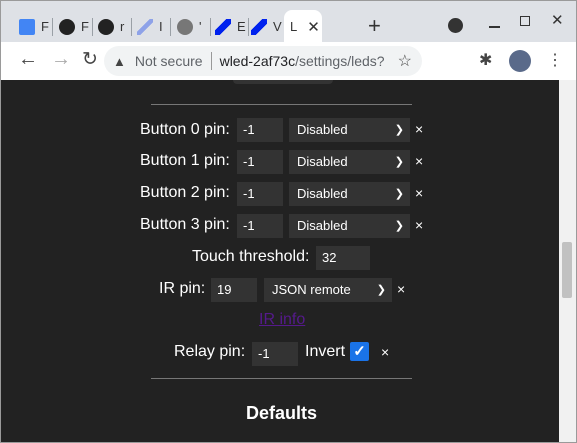  What do you see at coordinates (349, 162) in the screenshot?
I see `button-1-type-select: Disabled ❯` at bounding box center [349, 162].